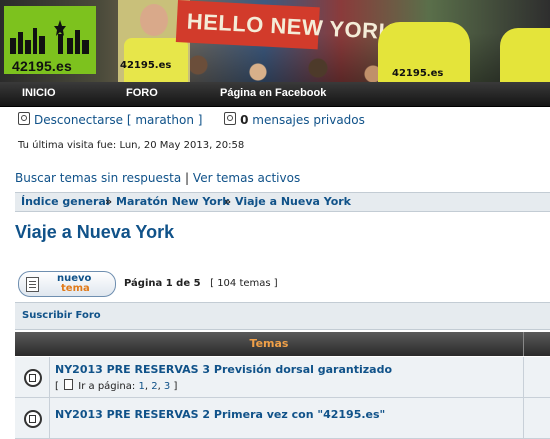 Image resolution: width=550 pixels, height=439 pixels. I want to click on nav-foro: FORO, so click(142, 93).